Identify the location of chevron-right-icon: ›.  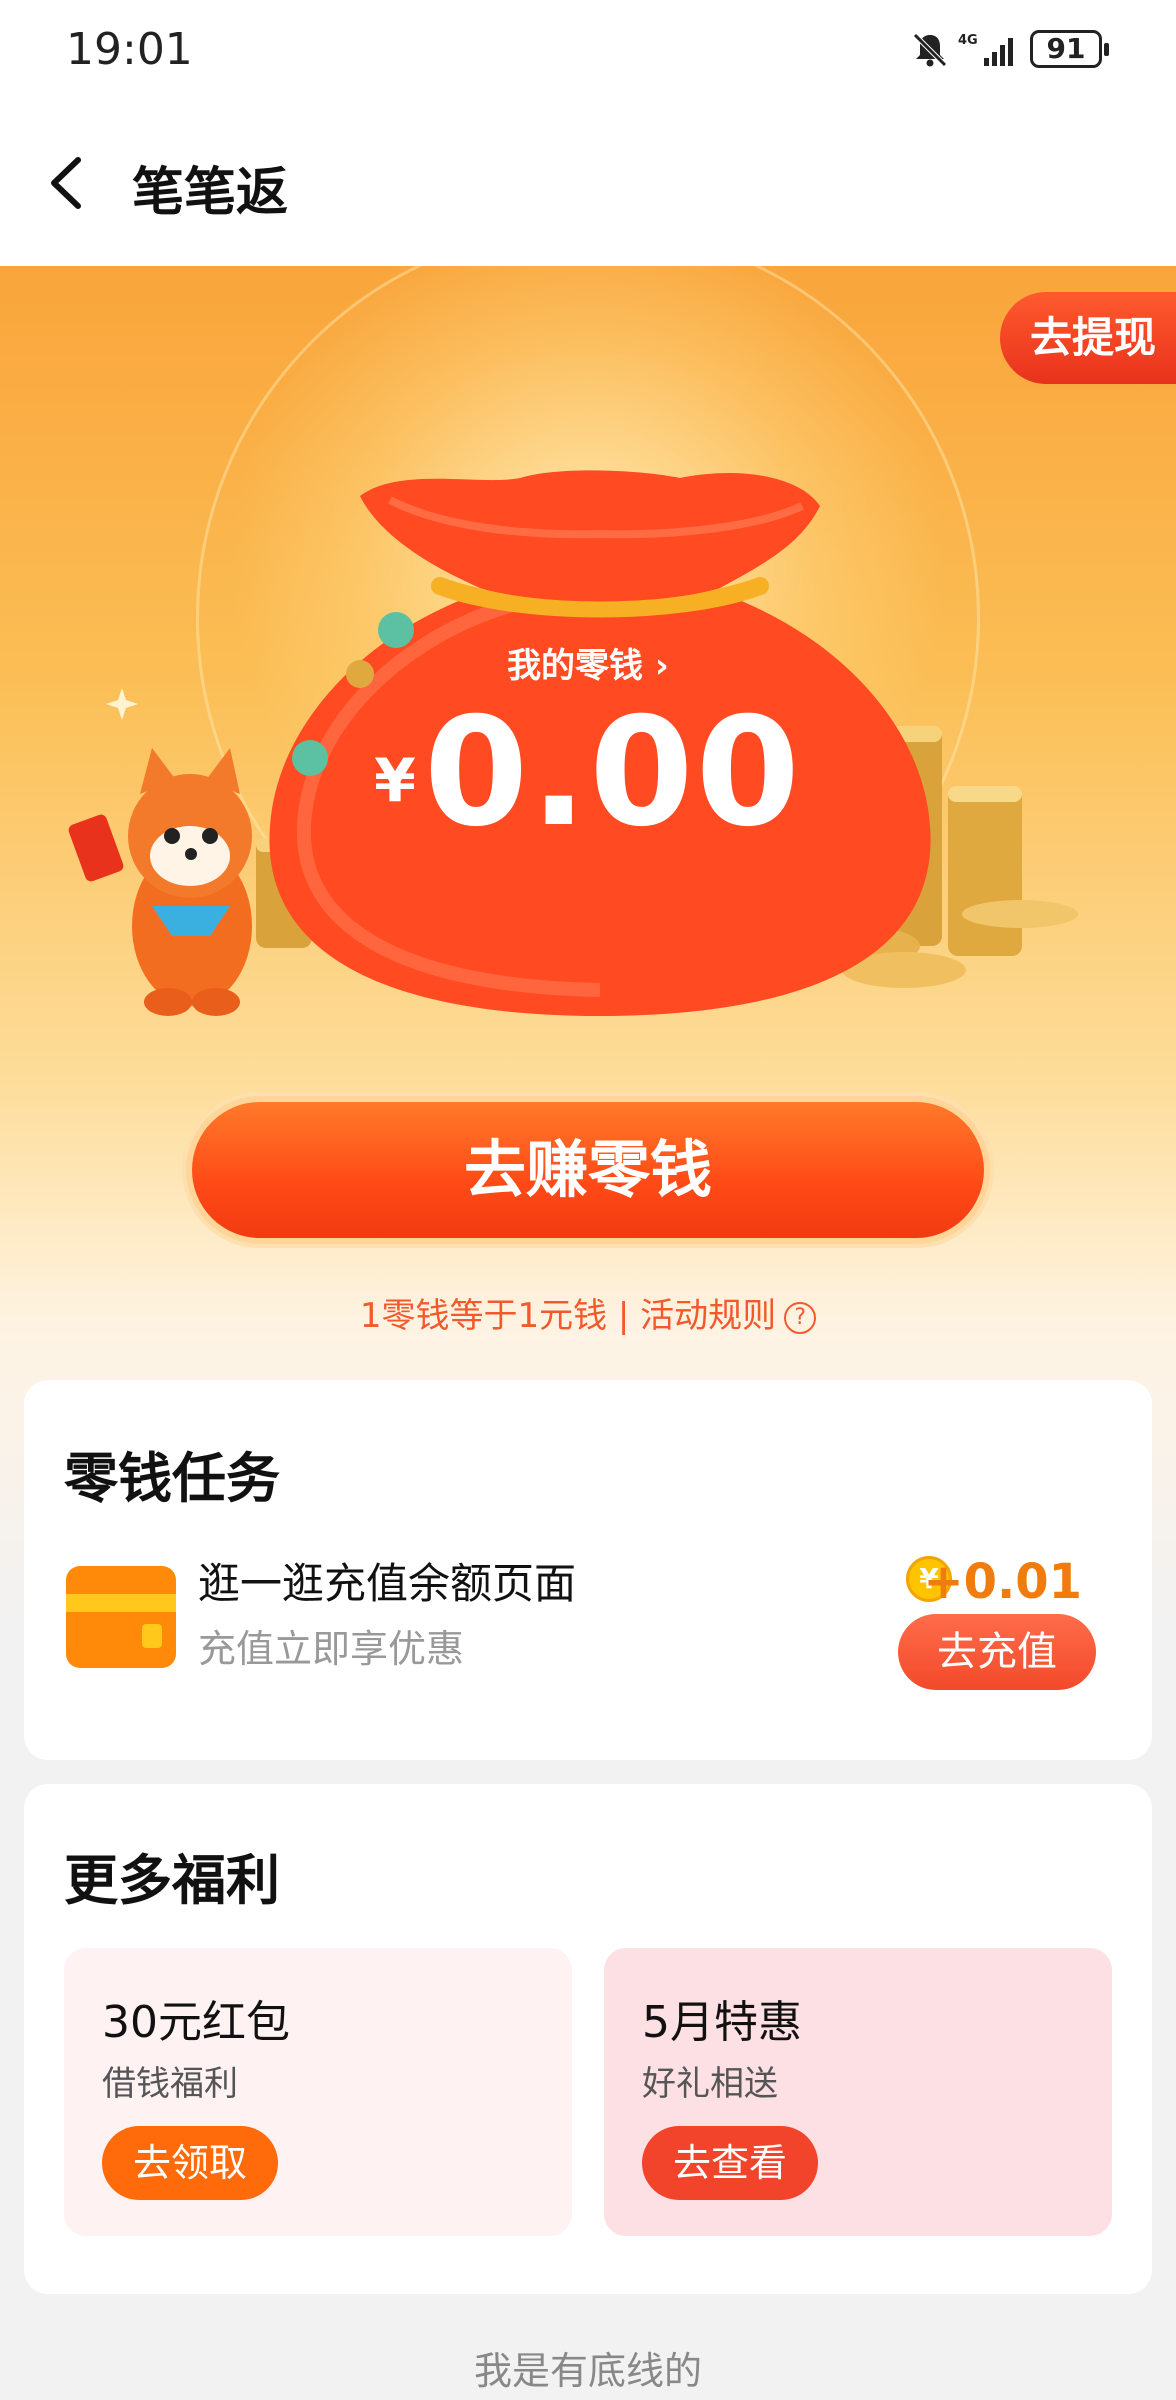
(661, 666).